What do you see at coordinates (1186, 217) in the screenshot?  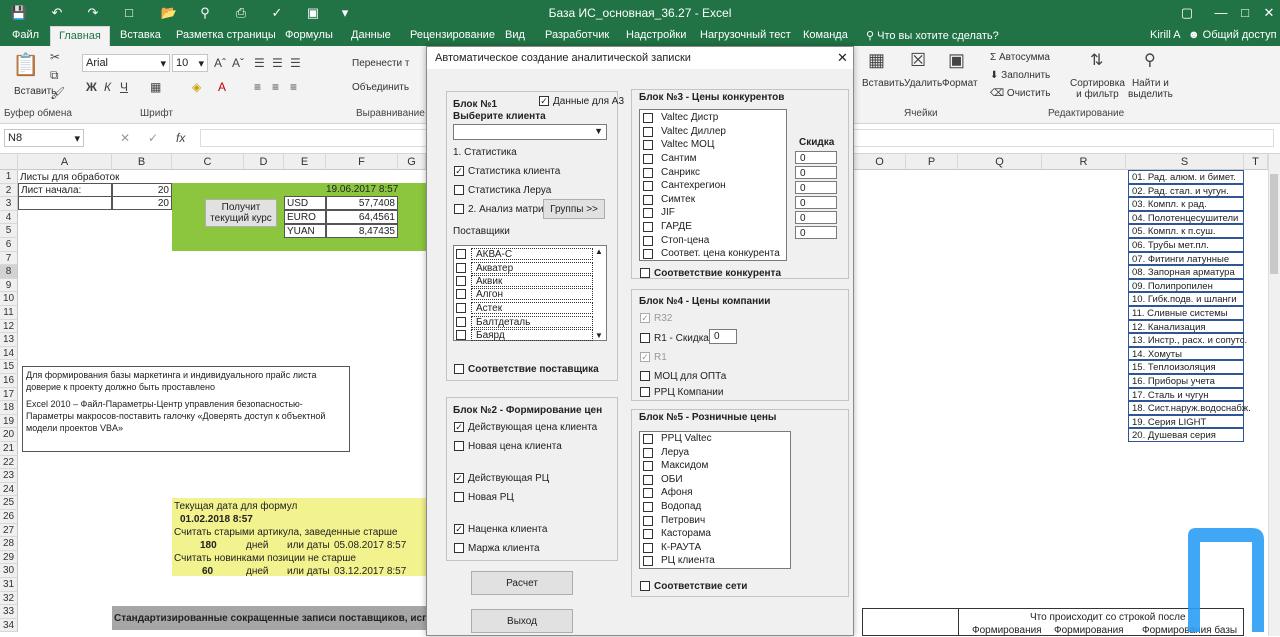 I see `category-item: 04. Полотенцесушители` at bounding box center [1186, 217].